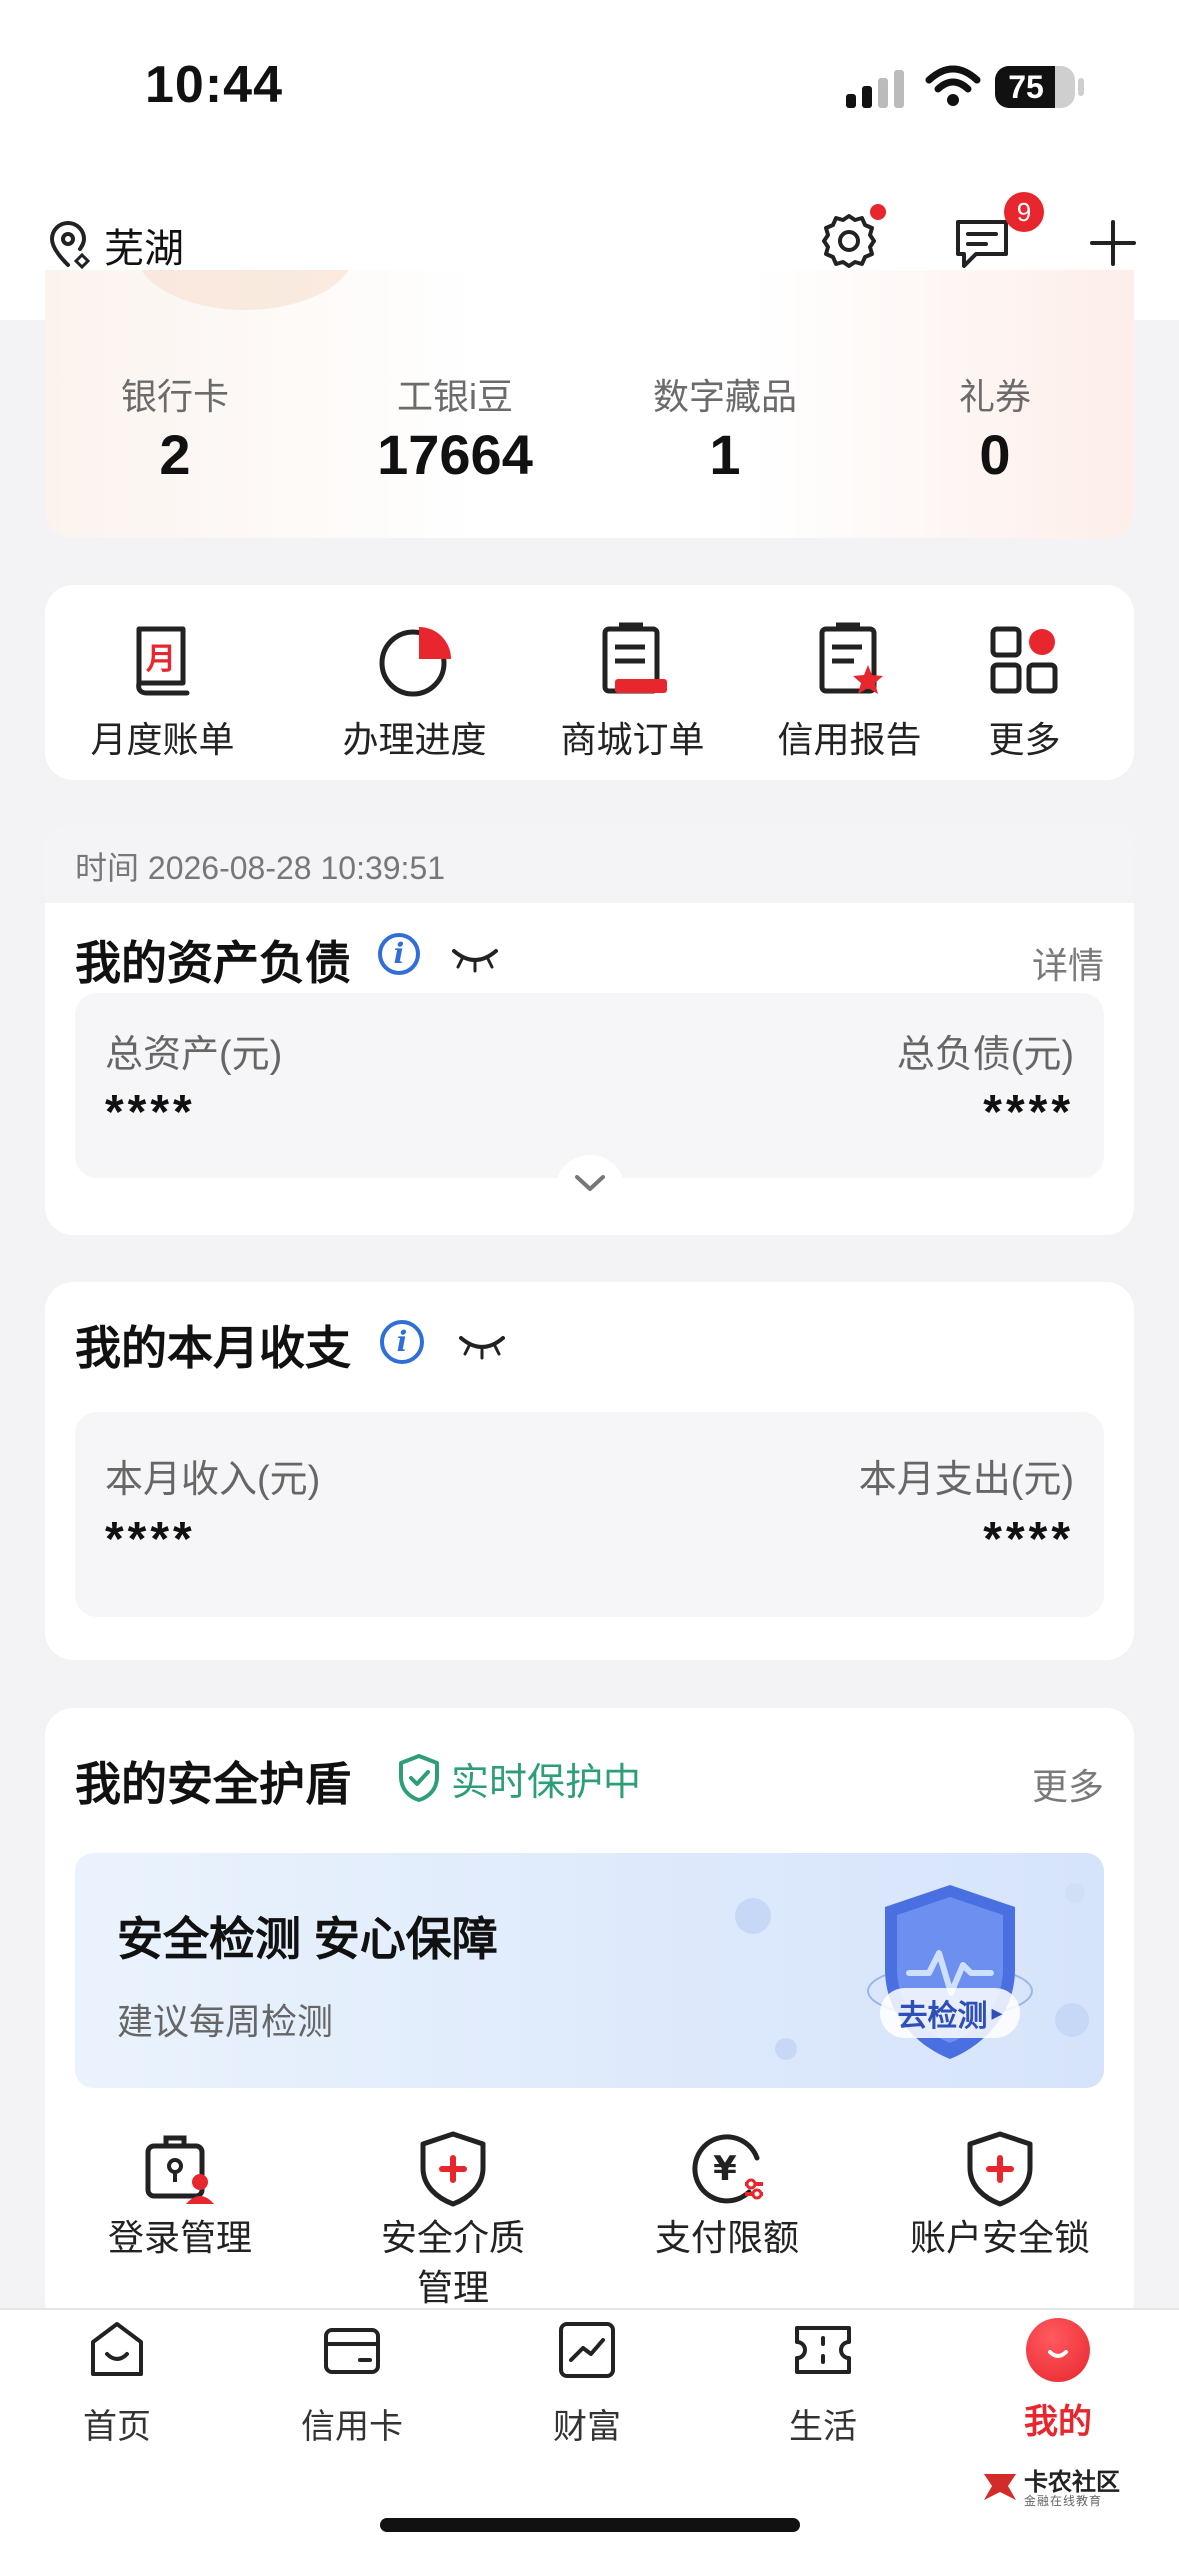 This screenshot has height=2556, width=1179. What do you see at coordinates (455, 454) in the screenshot?
I see `stat-value: 17664` at bounding box center [455, 454].